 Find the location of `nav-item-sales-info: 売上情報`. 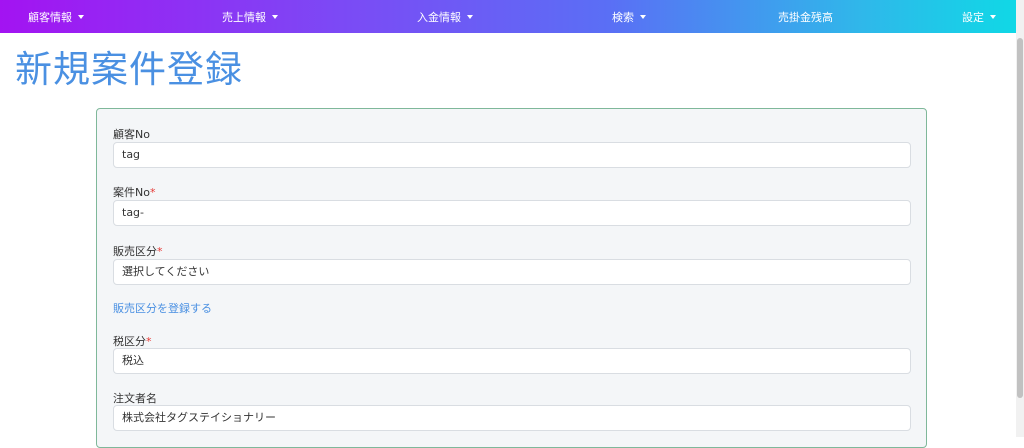

nav-item-sales-info: 売上情報 is located at coordinates (250, 16).